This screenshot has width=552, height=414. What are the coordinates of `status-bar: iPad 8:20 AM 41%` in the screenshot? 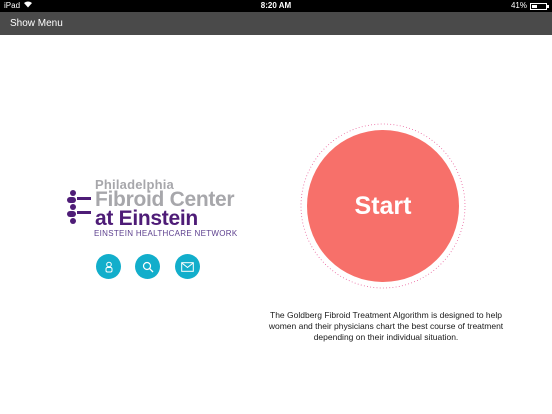 It's located at (276, 6).